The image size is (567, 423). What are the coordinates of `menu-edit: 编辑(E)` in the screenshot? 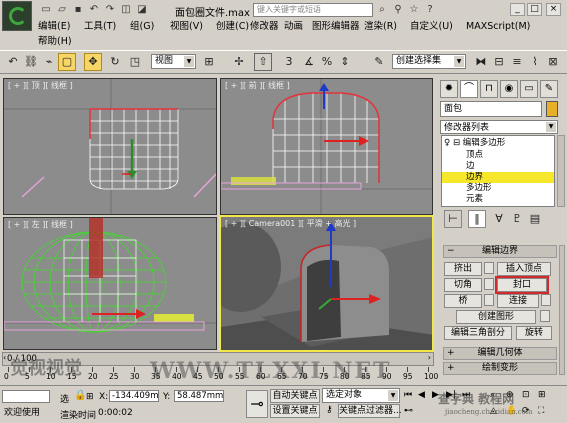 It's located at (54, 27).